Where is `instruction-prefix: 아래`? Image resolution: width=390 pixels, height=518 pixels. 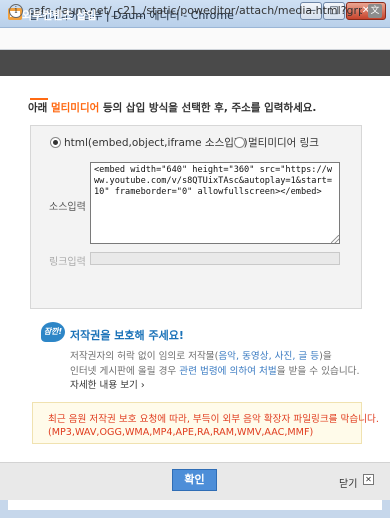 instruction-prefix: 아래 is located at coordinates (39, 108).